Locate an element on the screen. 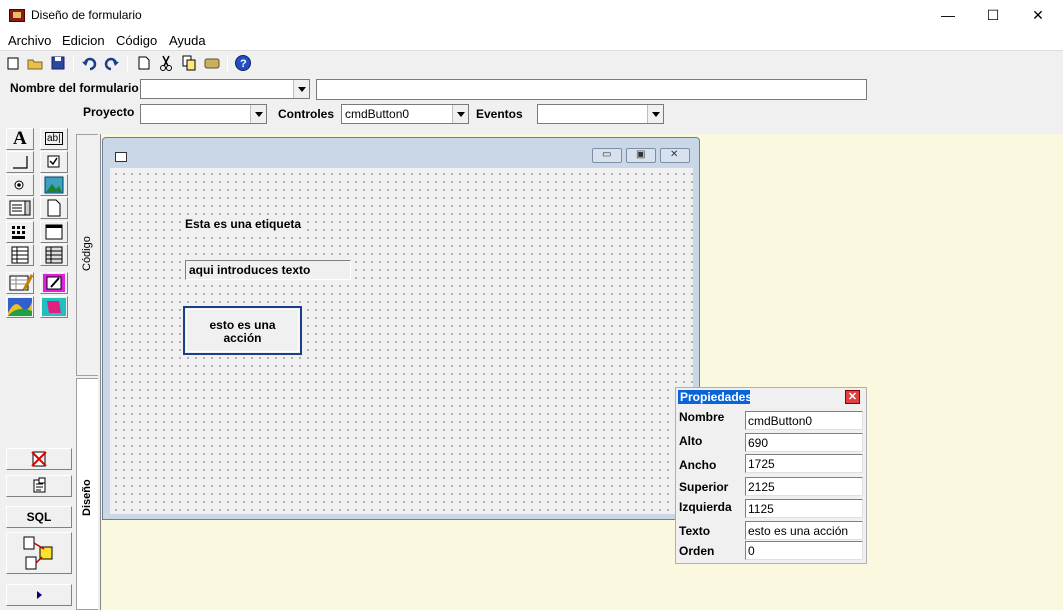 The image size is (1063, 610). window-title: Diseño de formulario is located at coordinates (86, 15).